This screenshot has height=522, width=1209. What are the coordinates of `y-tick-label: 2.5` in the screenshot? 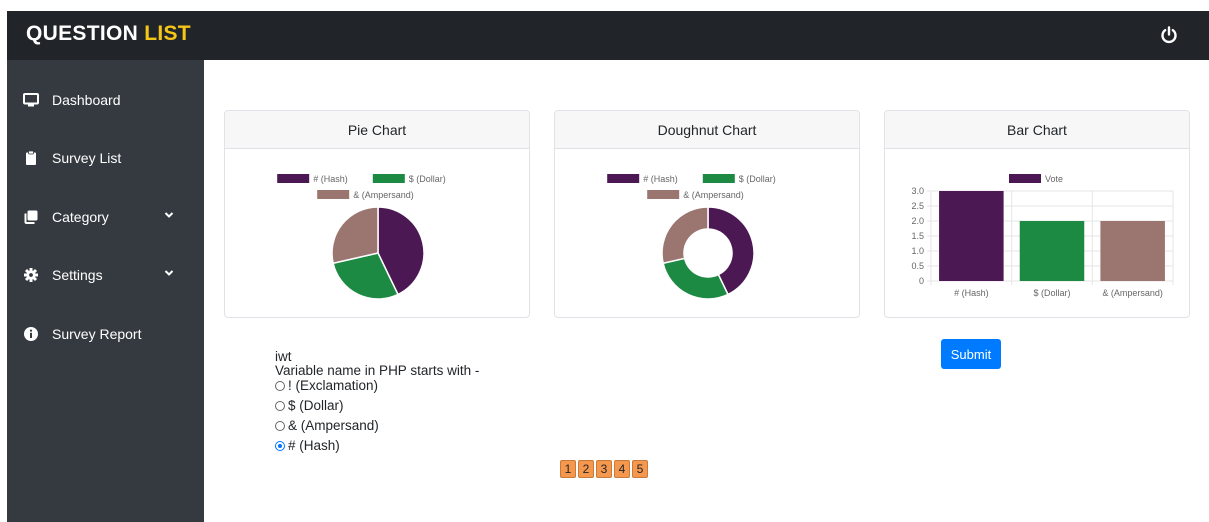 It's located at (917, 206).